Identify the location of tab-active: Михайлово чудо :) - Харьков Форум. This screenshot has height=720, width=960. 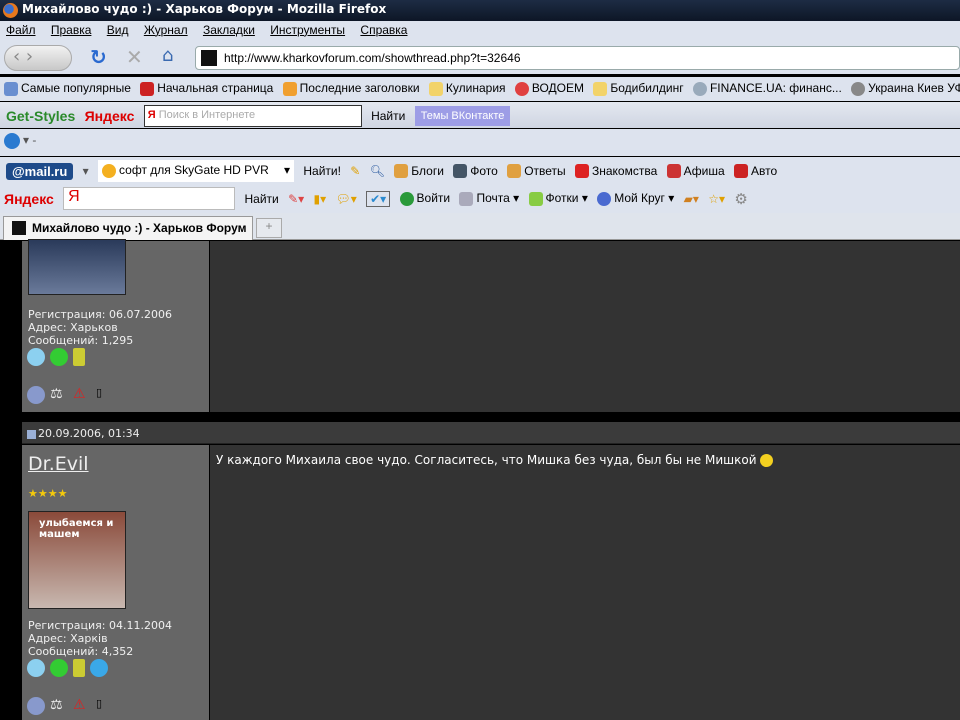
(128, 228).